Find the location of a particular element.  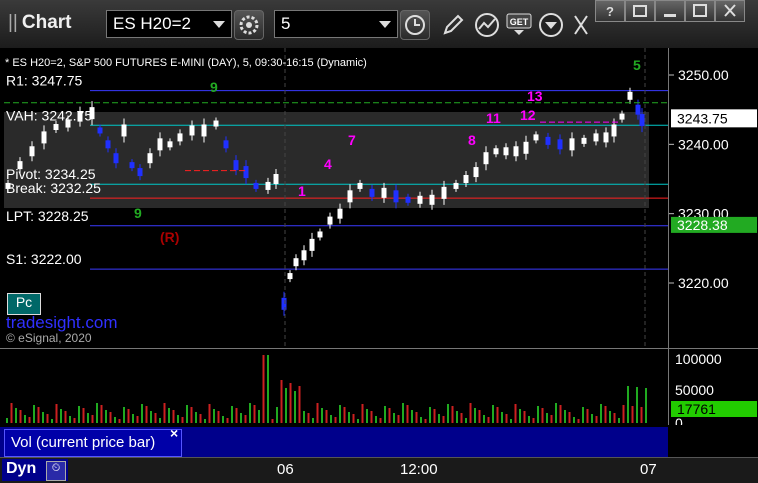

pc-button: Pc is located at coordinates (24, 304).